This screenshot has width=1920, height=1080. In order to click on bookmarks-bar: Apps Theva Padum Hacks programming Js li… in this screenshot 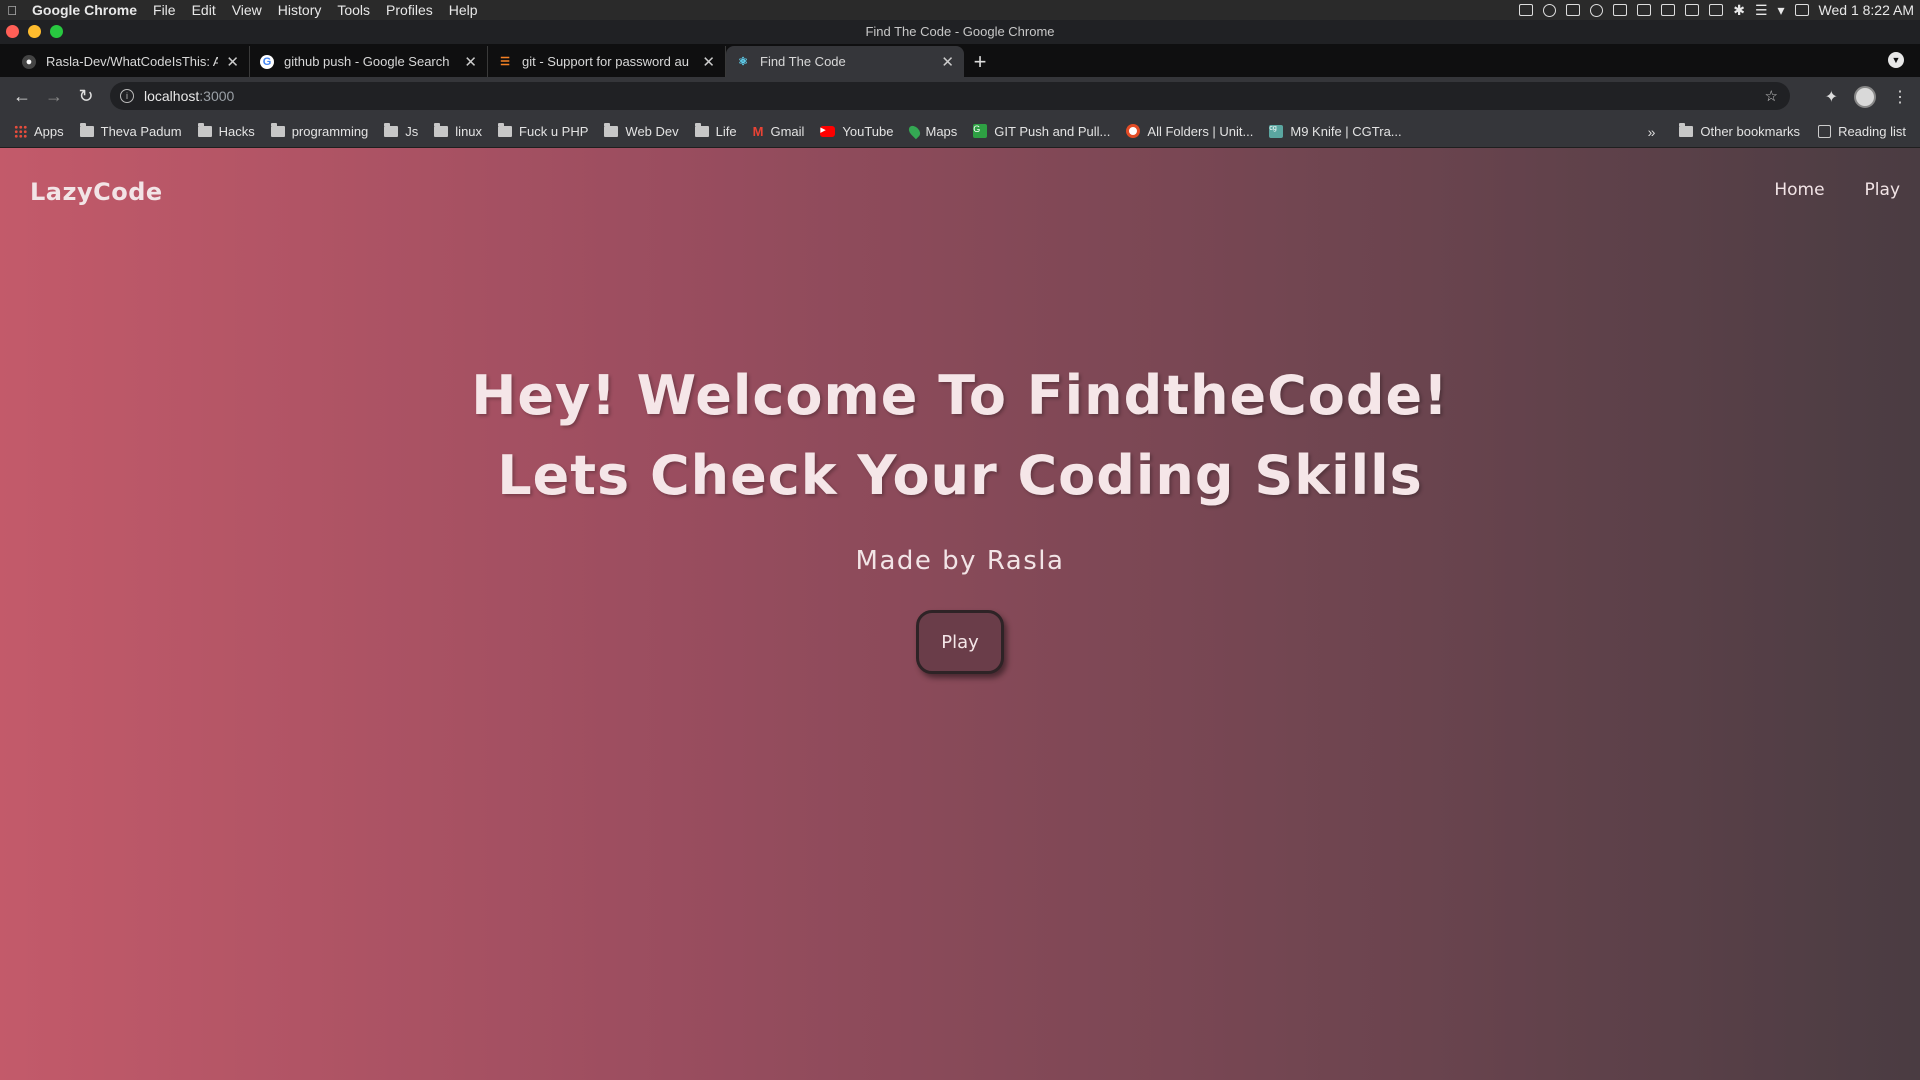, I will do `click(960, 131)`.